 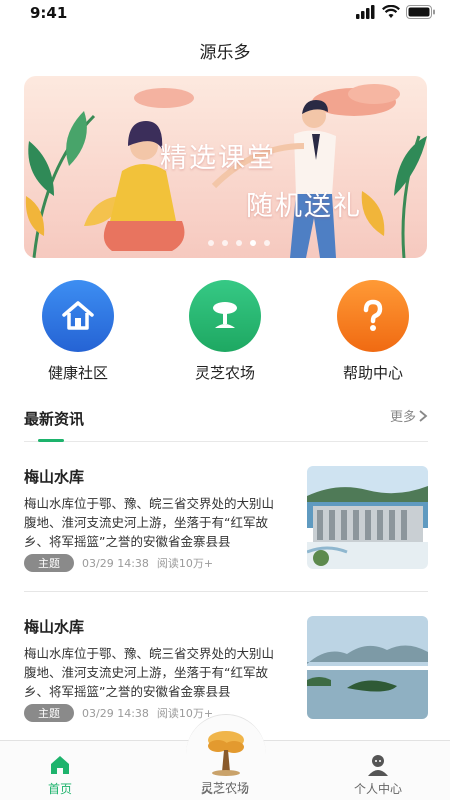 I want to click on carousel-dots, so click(x=239, y=243).